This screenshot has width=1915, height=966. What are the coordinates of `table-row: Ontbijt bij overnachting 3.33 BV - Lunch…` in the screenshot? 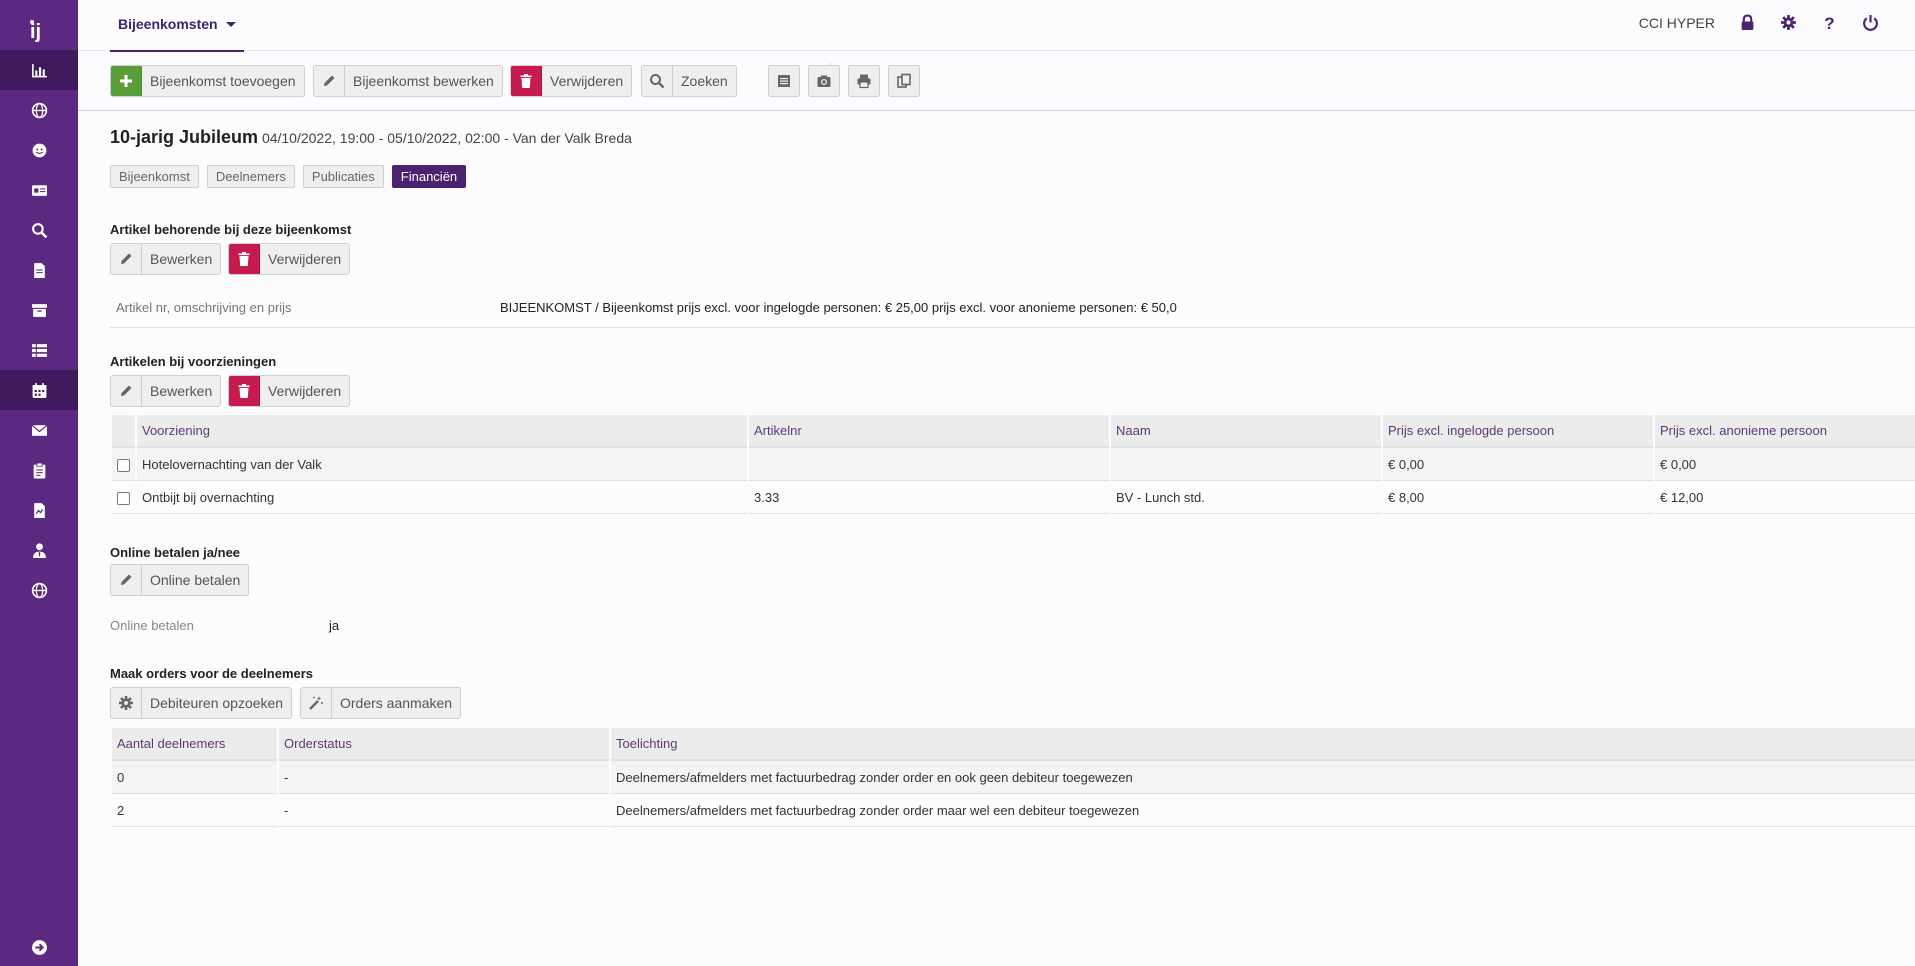 It's located at (1013, 497).